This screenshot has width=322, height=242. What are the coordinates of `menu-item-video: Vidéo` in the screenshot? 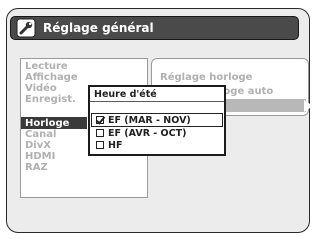 It's located at (41, 88).